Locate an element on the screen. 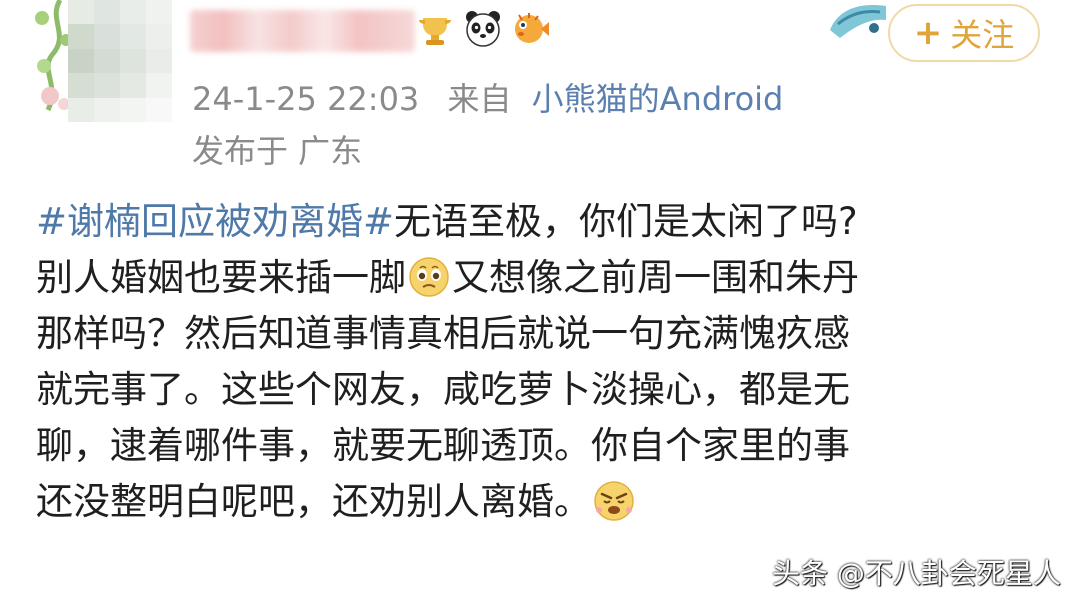 This screenshot has width=1080, height=601. post-timestamp: 24-1-25 22:03 is located at coordinates (306, 99).